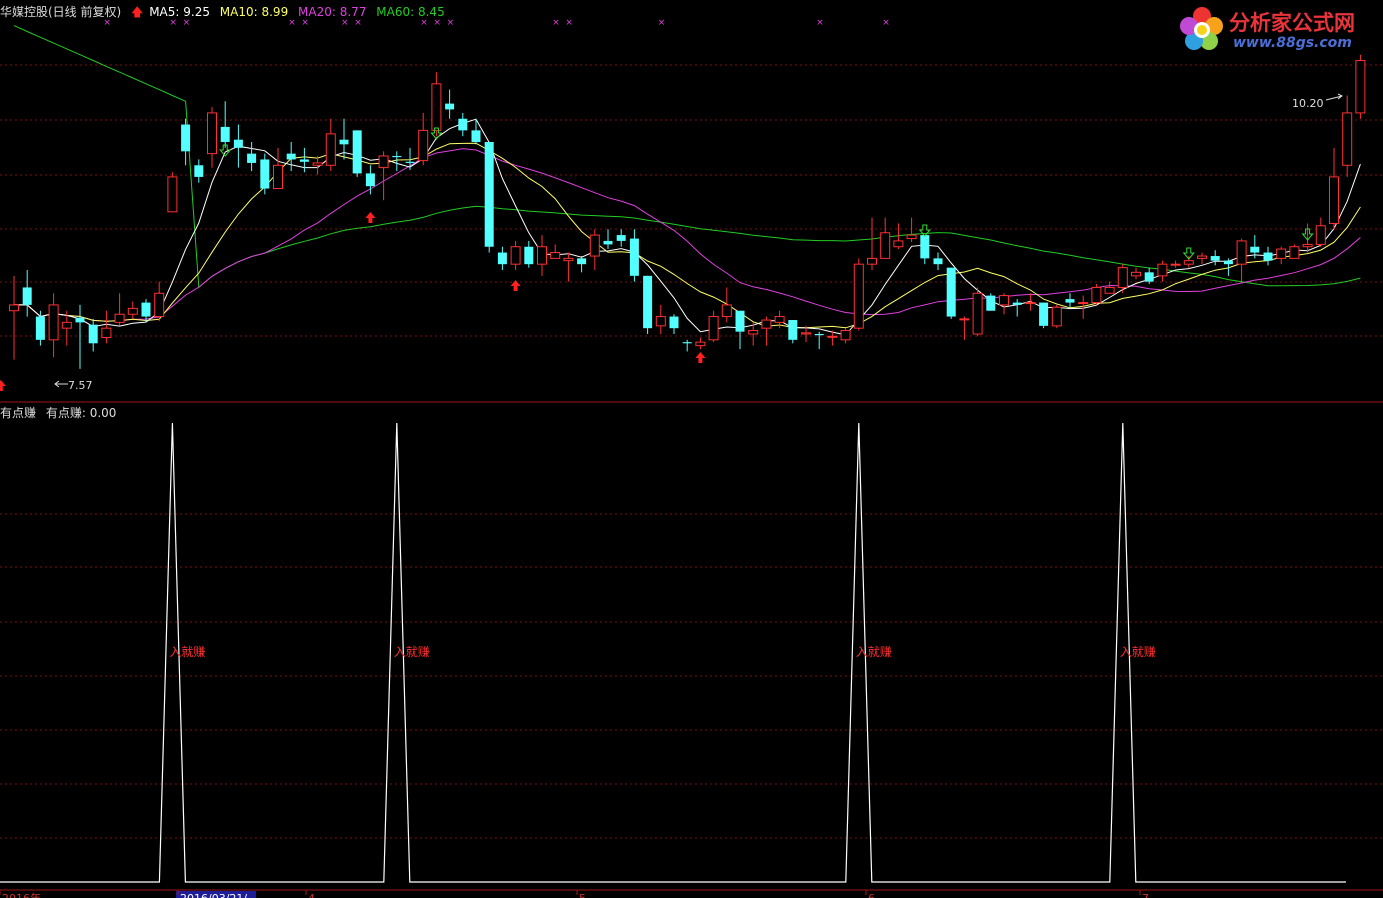 The image size is (1383, 898). What do you see at coordinates (582, 895) in the screenshot?
I see `axis-label: 5` at bounding box center [582, 895].